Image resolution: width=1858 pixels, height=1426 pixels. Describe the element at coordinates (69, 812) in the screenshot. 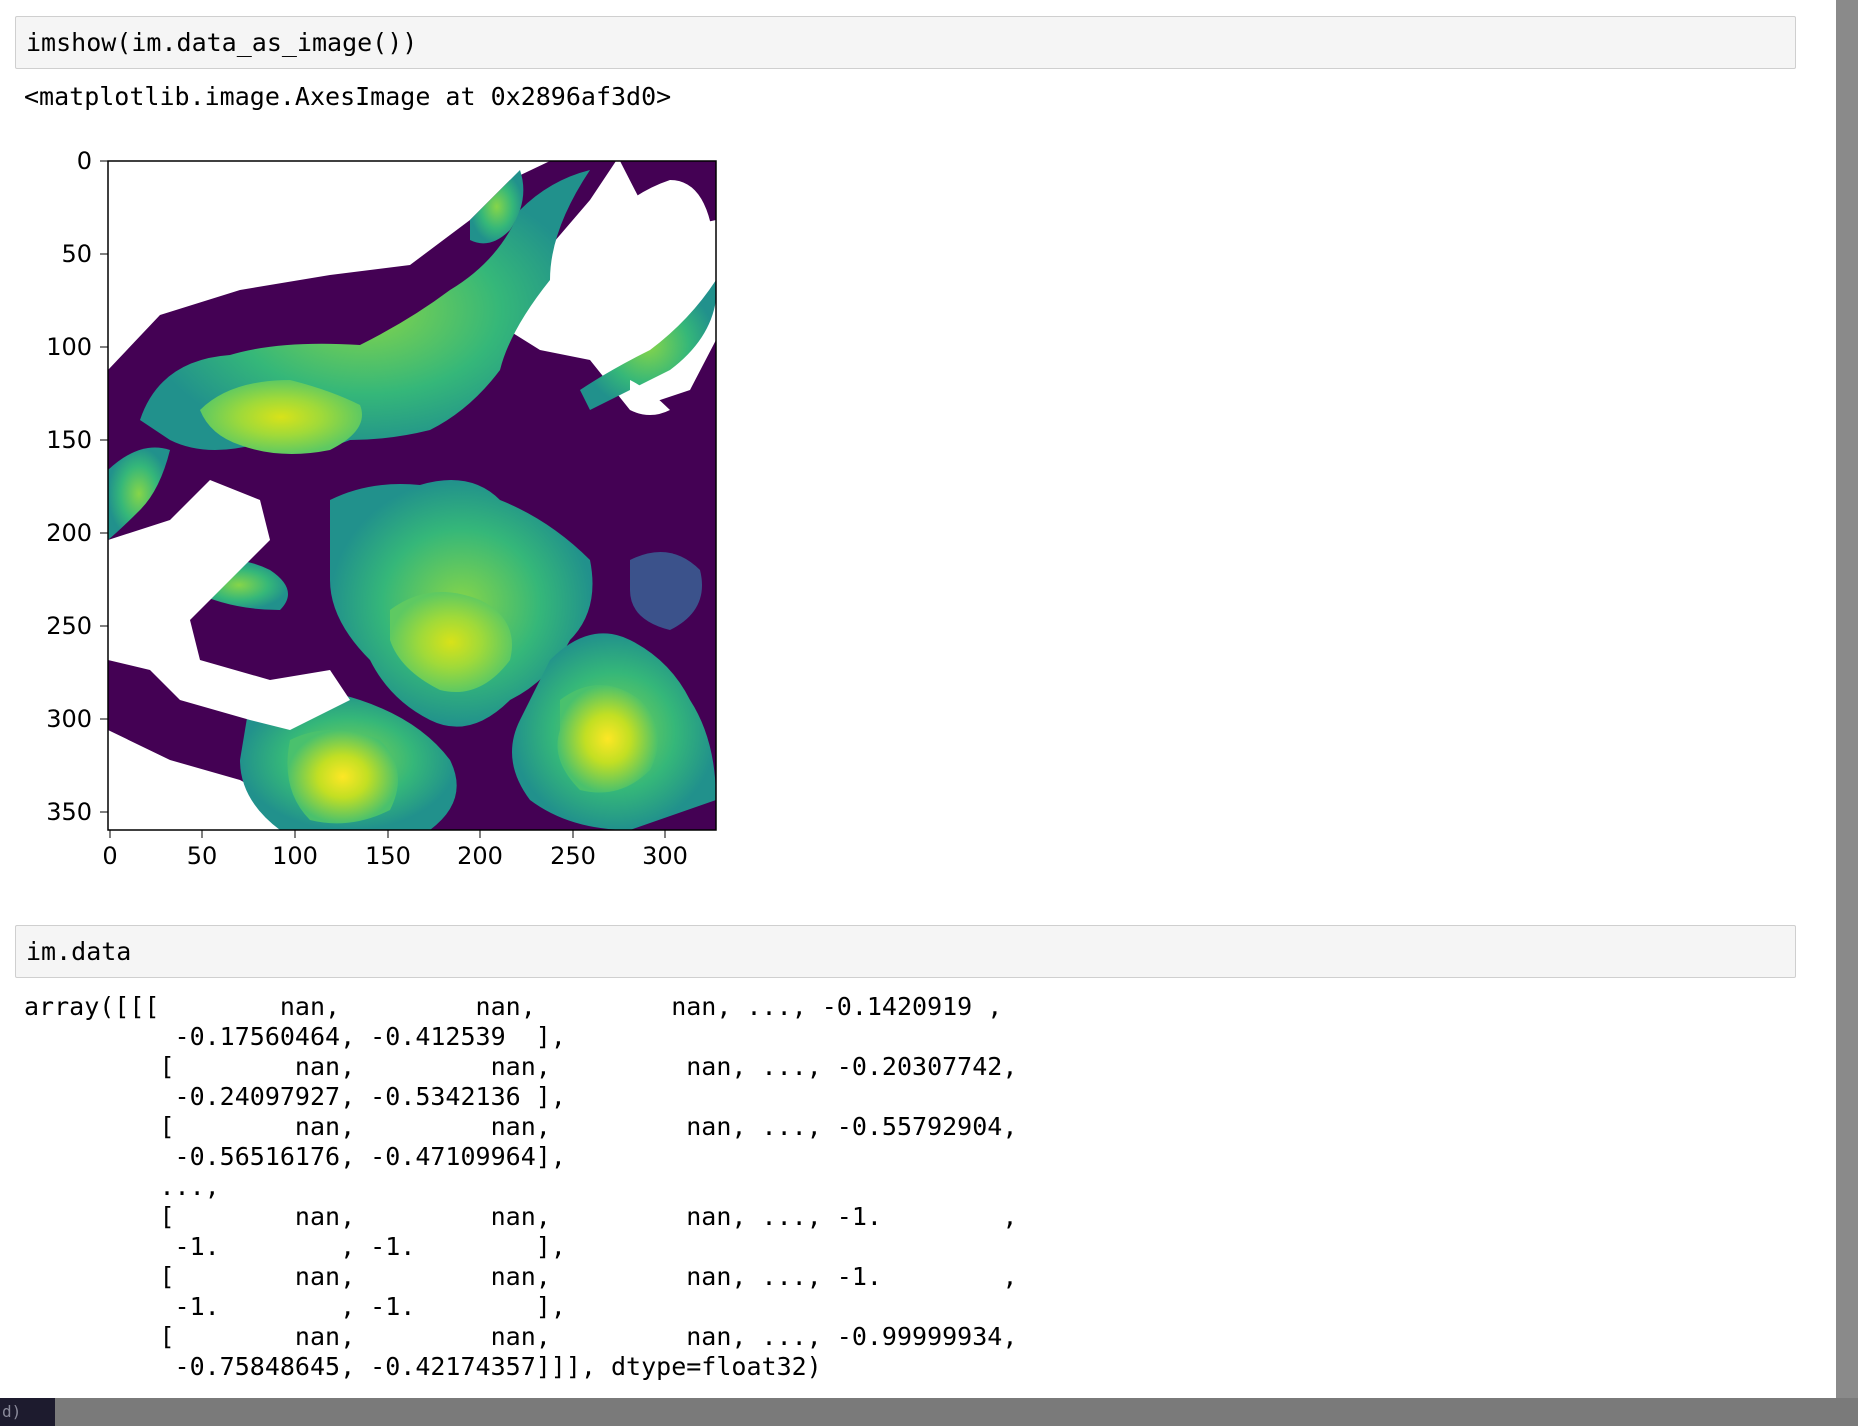

I see `y-tick-label: 350` at that location.